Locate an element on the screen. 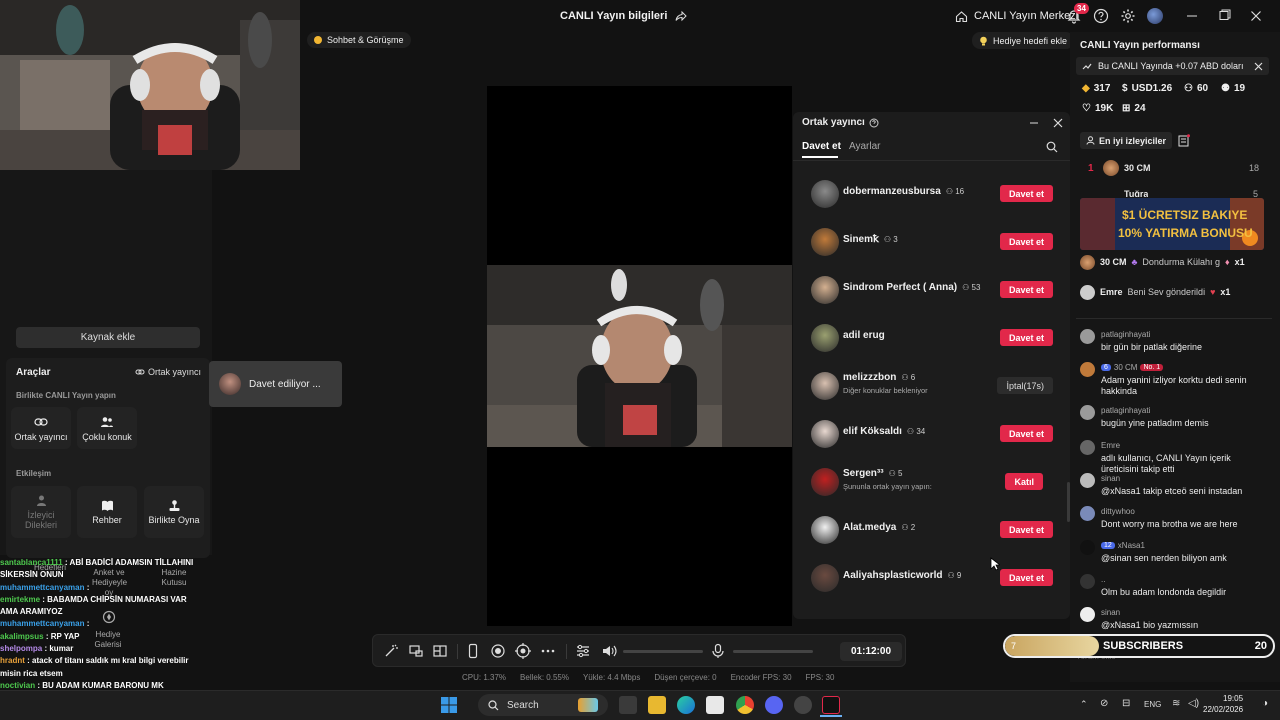 The height and width of the screenshot is (720, 1280). tray-icon: ⊘ is located at coordinates (1104, 703).